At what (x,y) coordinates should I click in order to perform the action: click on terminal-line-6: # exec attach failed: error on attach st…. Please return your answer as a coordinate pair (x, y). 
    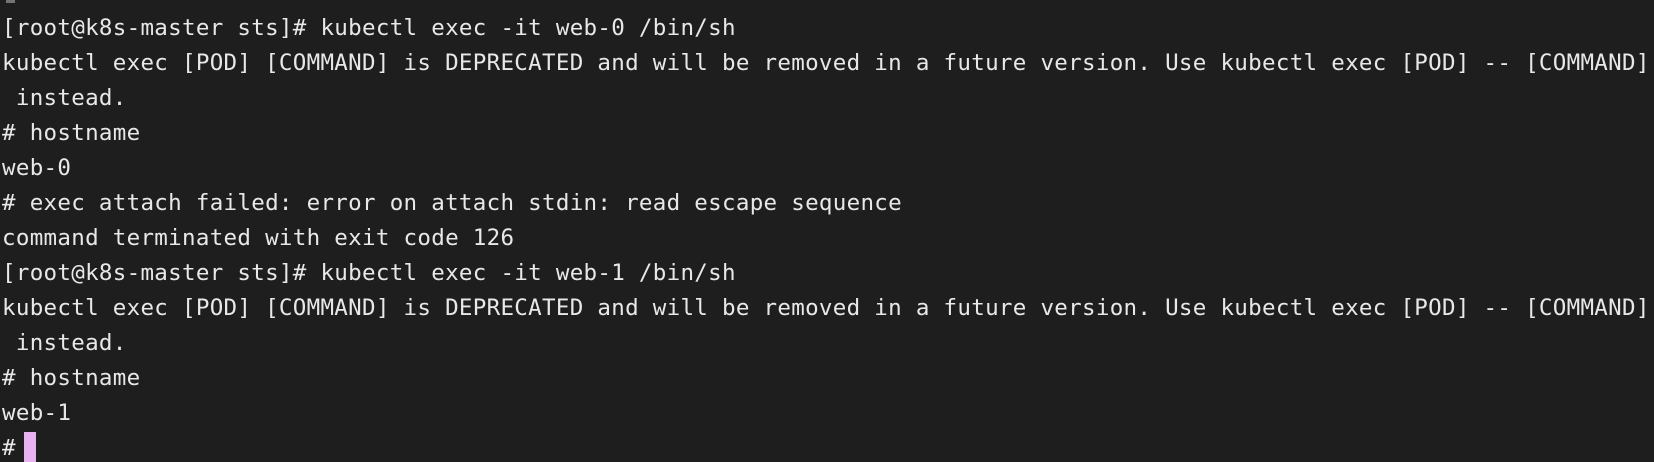
    Looking at the image, I should click on (452, 203).